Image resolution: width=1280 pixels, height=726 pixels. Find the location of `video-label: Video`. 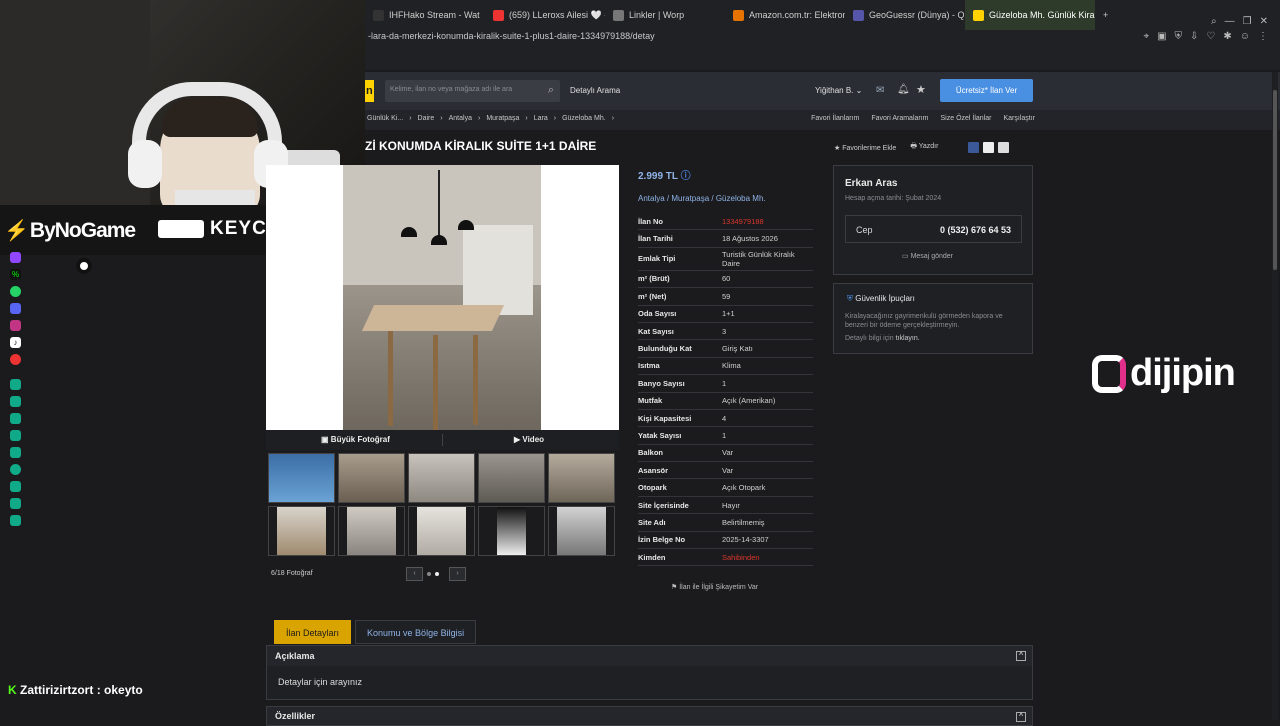

video-label: Video is located at coordinates (533, 439).